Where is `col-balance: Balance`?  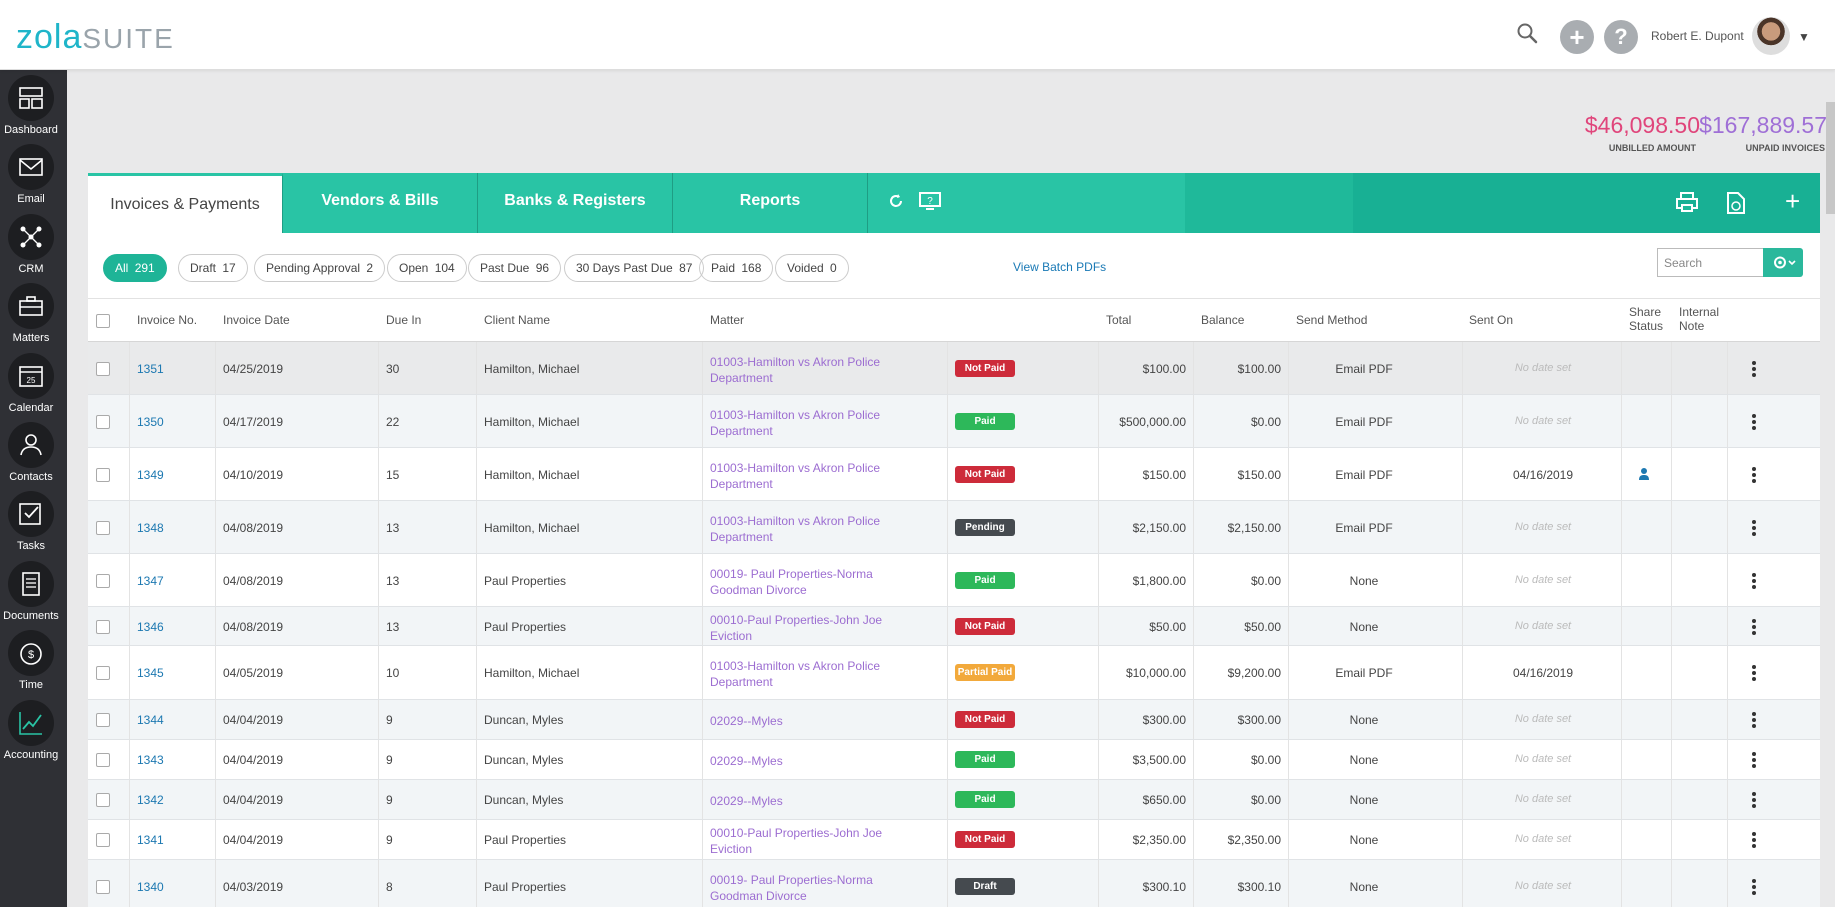 col-balance: Balance is located at coordinates (1222, 320).